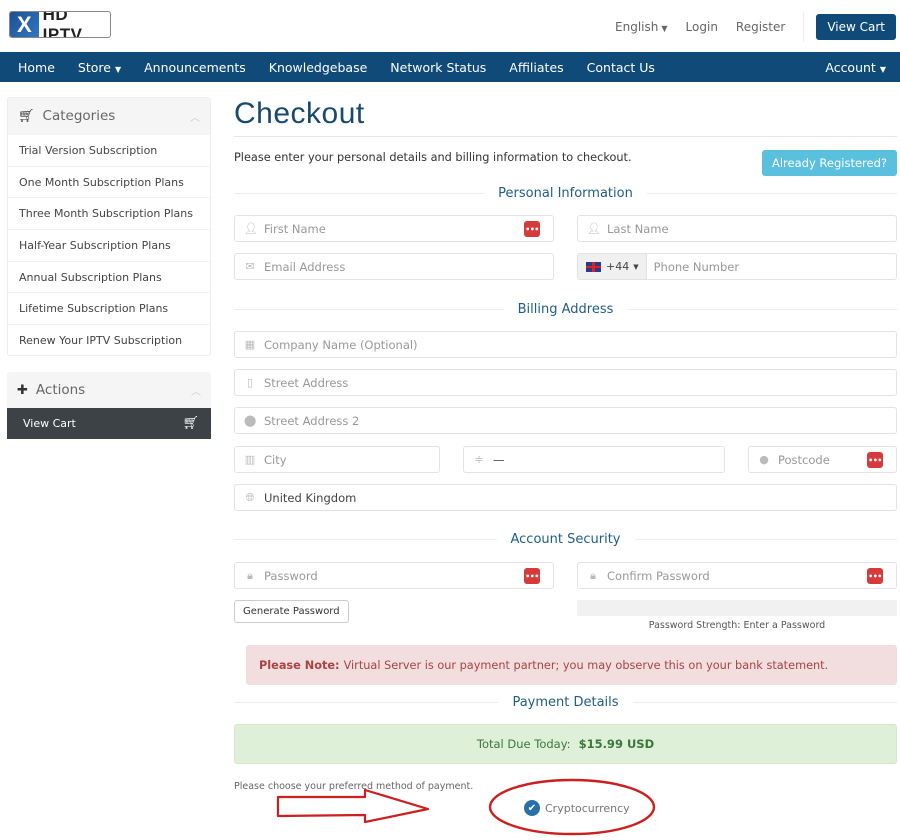 This screenshot has height=840, width=900. What do you see at coordinates (565, 309) in the screenshot?
I see `section-title-text: Billing Address` at bounding box center [565, 309].